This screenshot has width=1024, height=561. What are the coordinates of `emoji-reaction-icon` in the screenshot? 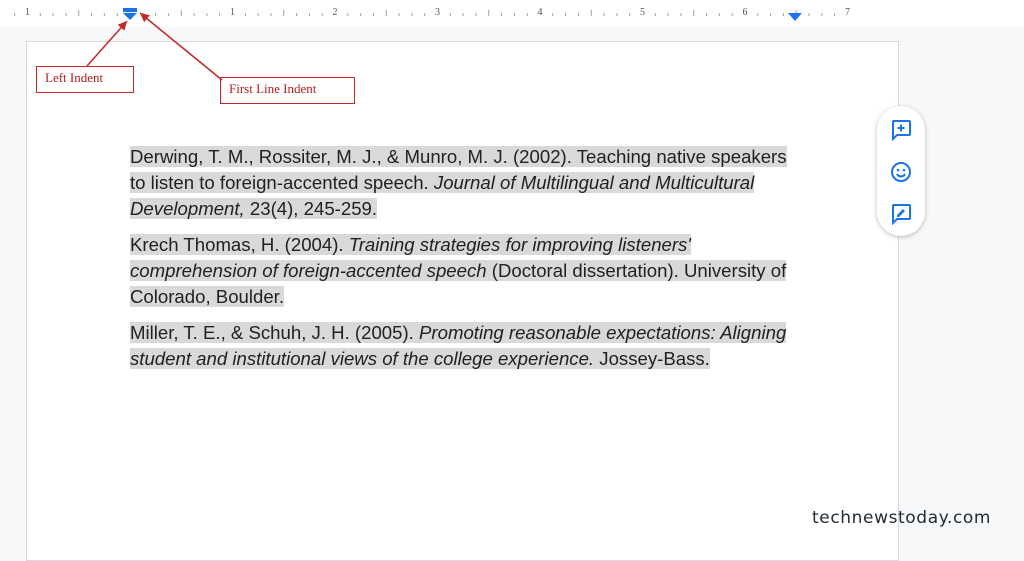 It's located at (901, 172).